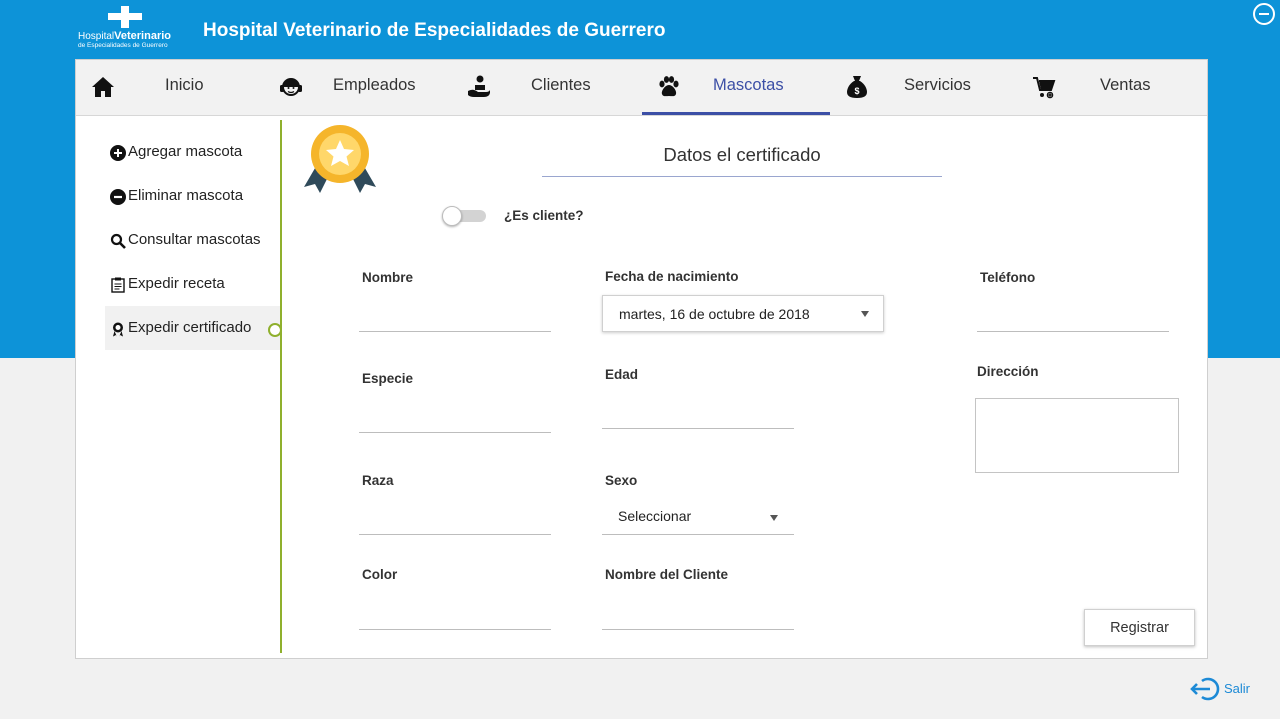 The height and width of the screenshot is (719, 1280). What do you see at coordinates (748, 85) in the screenshot?
I see `nav-item-label: Mascotas` at bounding box center [748, 85].